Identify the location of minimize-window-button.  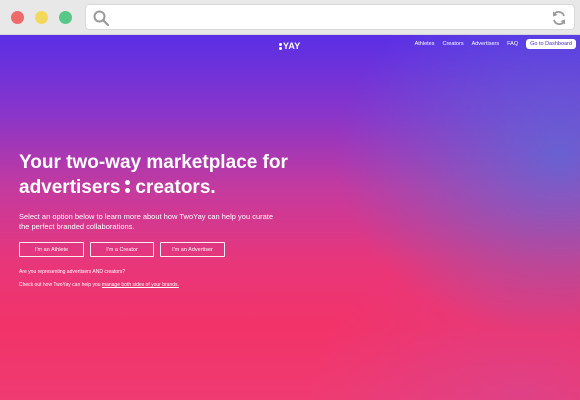
(41, 17).